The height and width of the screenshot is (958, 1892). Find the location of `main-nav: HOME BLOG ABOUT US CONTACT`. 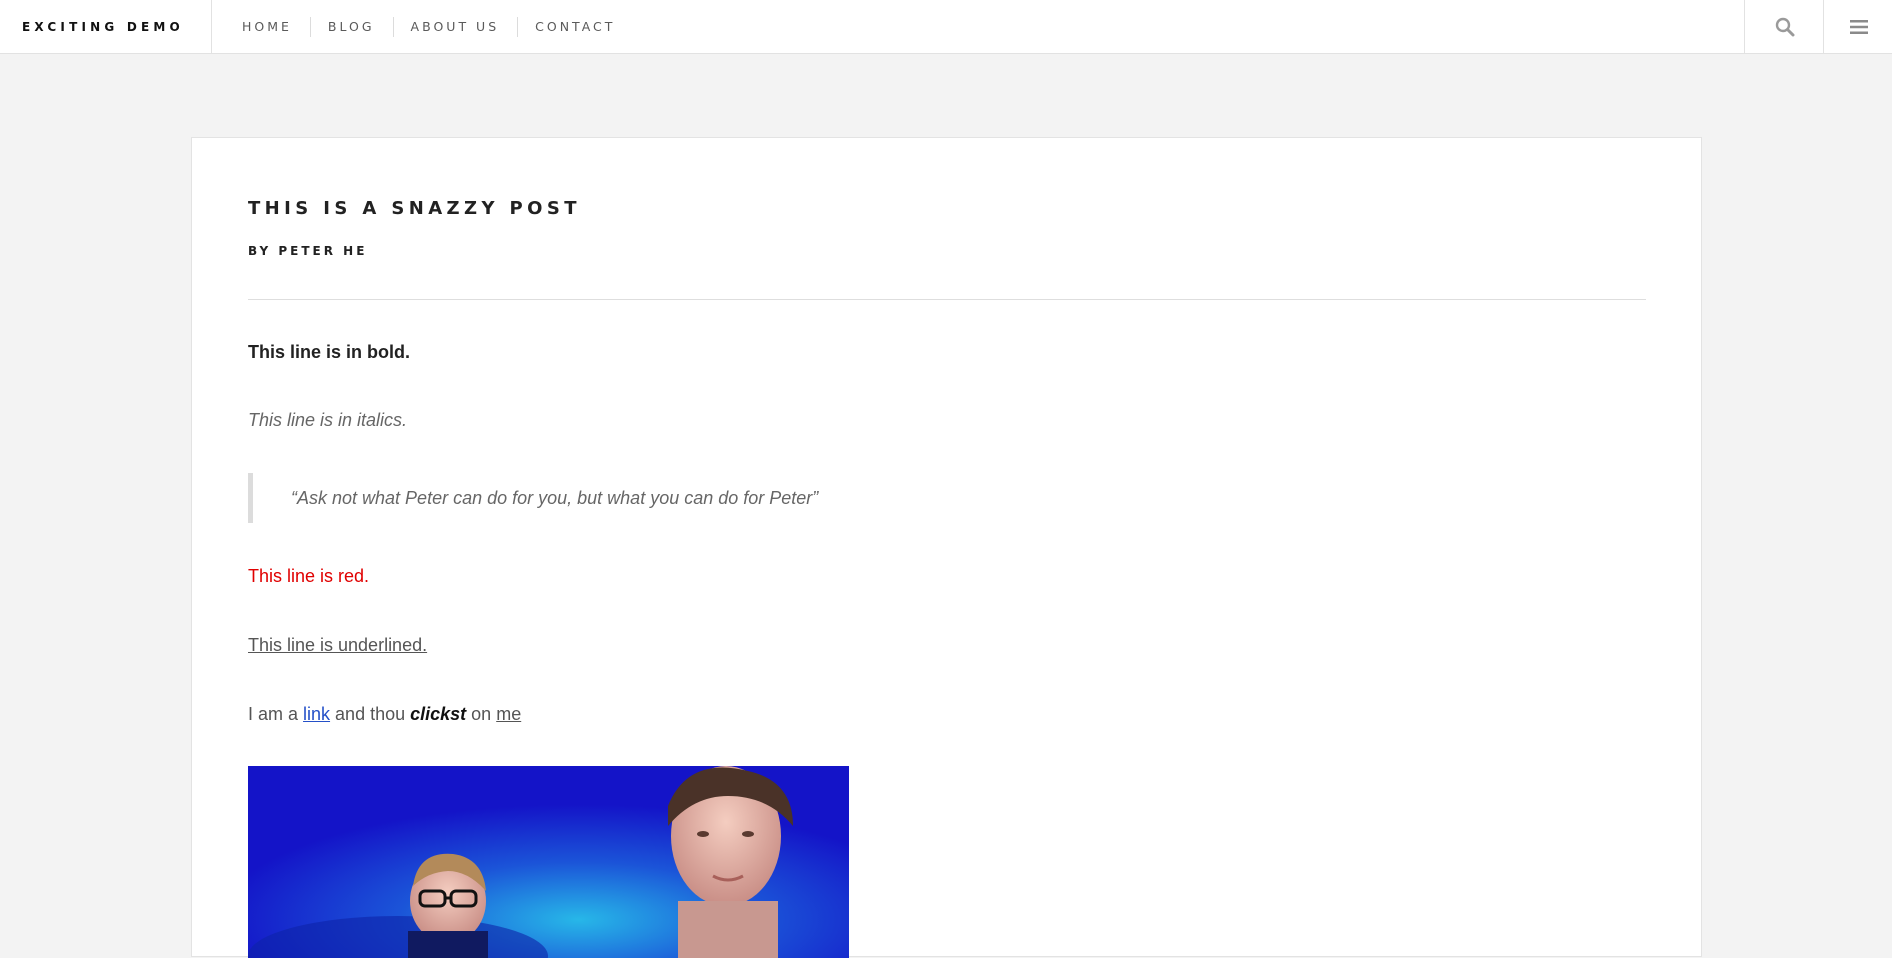

main-nav: HOME BLOG ABOUT US CONTACT is located at coordinates (423, 26).